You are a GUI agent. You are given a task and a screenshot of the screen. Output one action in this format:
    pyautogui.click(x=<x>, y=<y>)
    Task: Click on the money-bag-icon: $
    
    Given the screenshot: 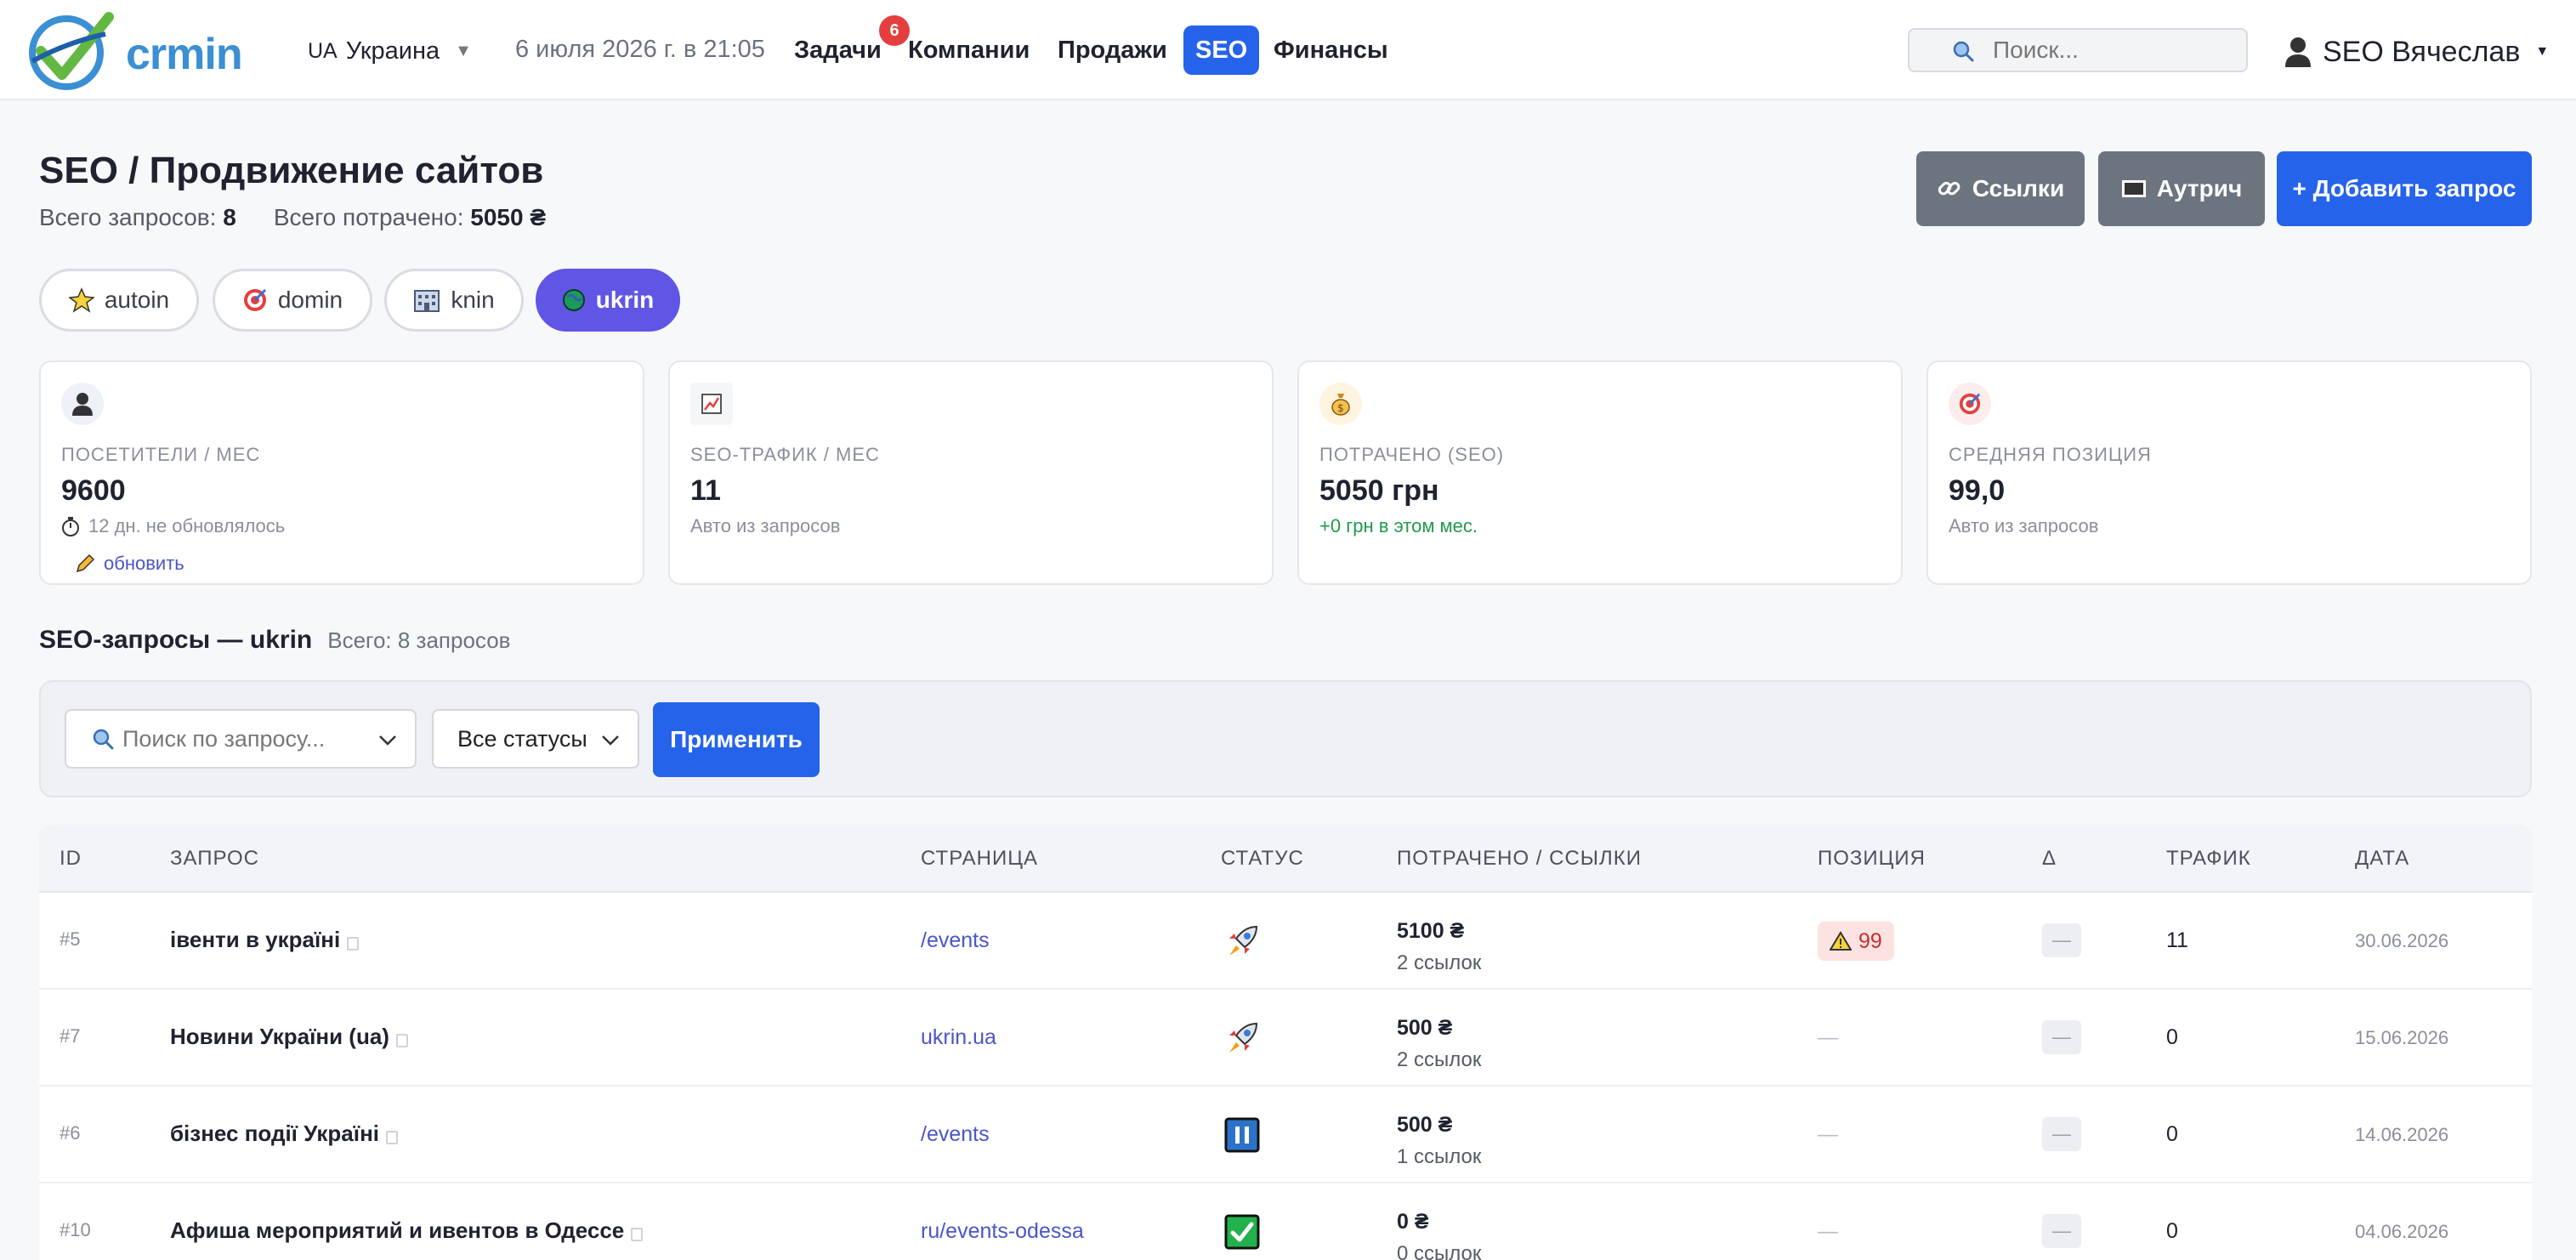 What is the action you would take?
    pyautogui.click(x=1341, y=404)
    